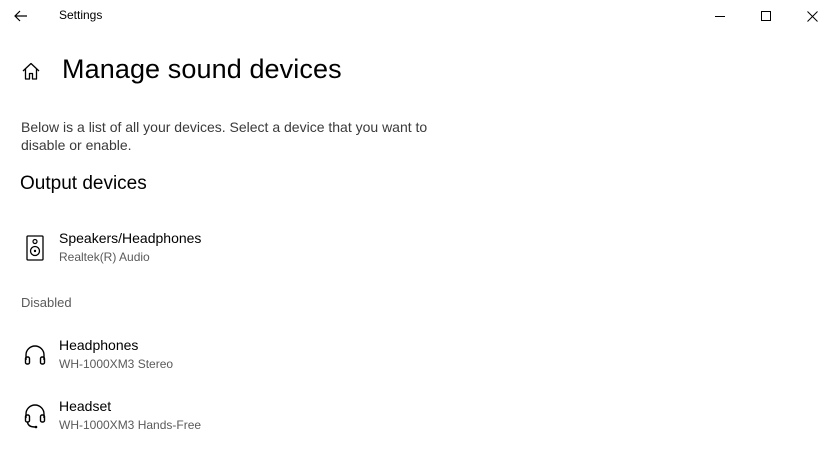 The height and width of the screenshot is (468, 830). I want to click on app-title: Settings, so click(81, 15).